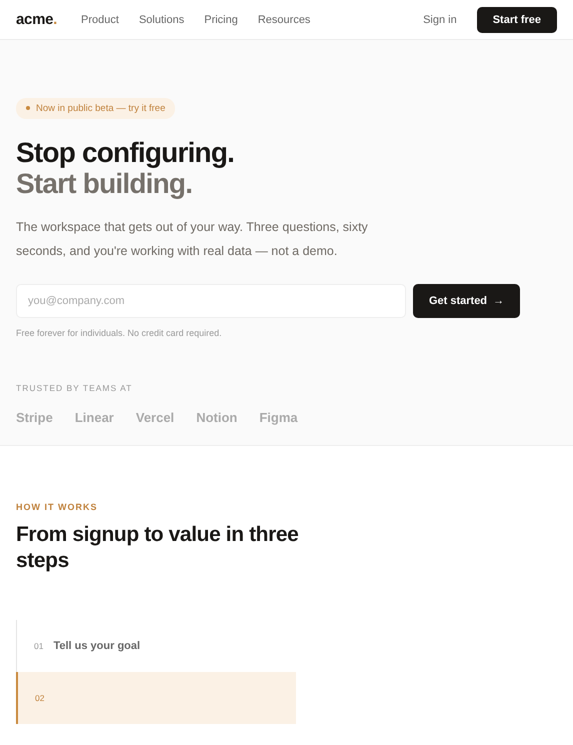 The image size is (573, 745). What do you see at coordinates (37, 19) in the screenshot?
I see `logo: acme.` at bounding box center [37, 19].